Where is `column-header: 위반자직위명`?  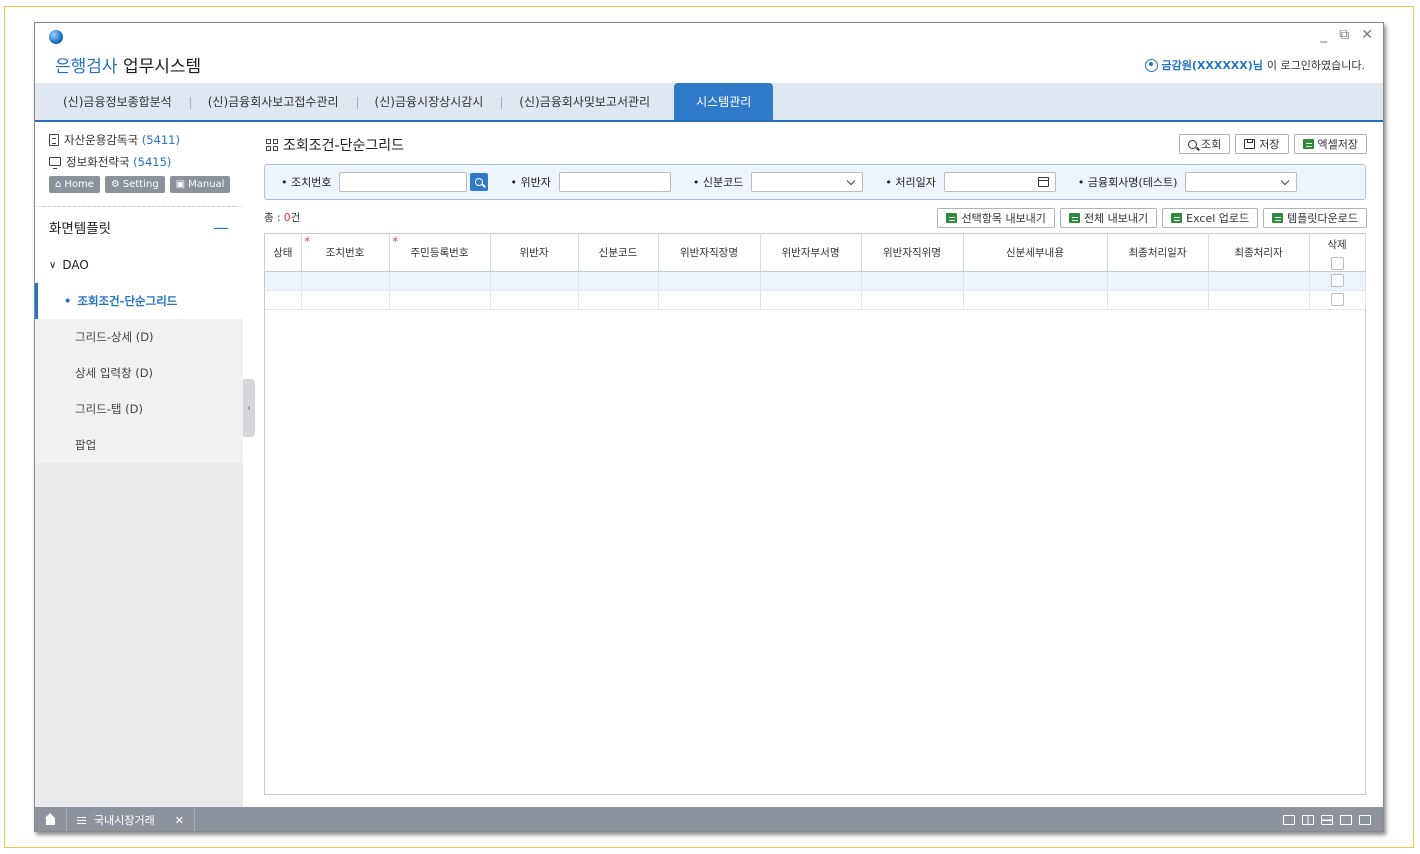 column-header: 위반자직위명 is located at coordinates (912, 253).